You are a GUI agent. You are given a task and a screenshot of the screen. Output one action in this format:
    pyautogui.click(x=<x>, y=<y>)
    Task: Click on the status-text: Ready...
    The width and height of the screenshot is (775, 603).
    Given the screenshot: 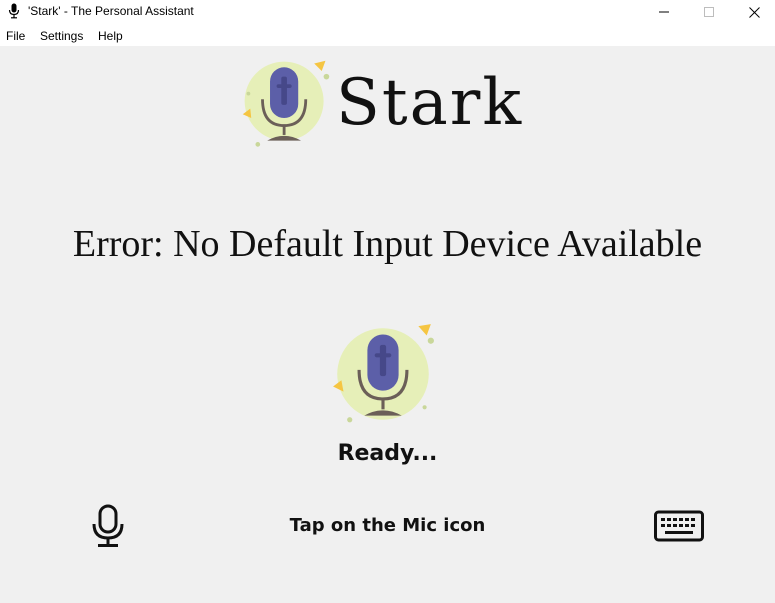 What is the action you would take?
    pyautogui.click(x=387, y=453)
    